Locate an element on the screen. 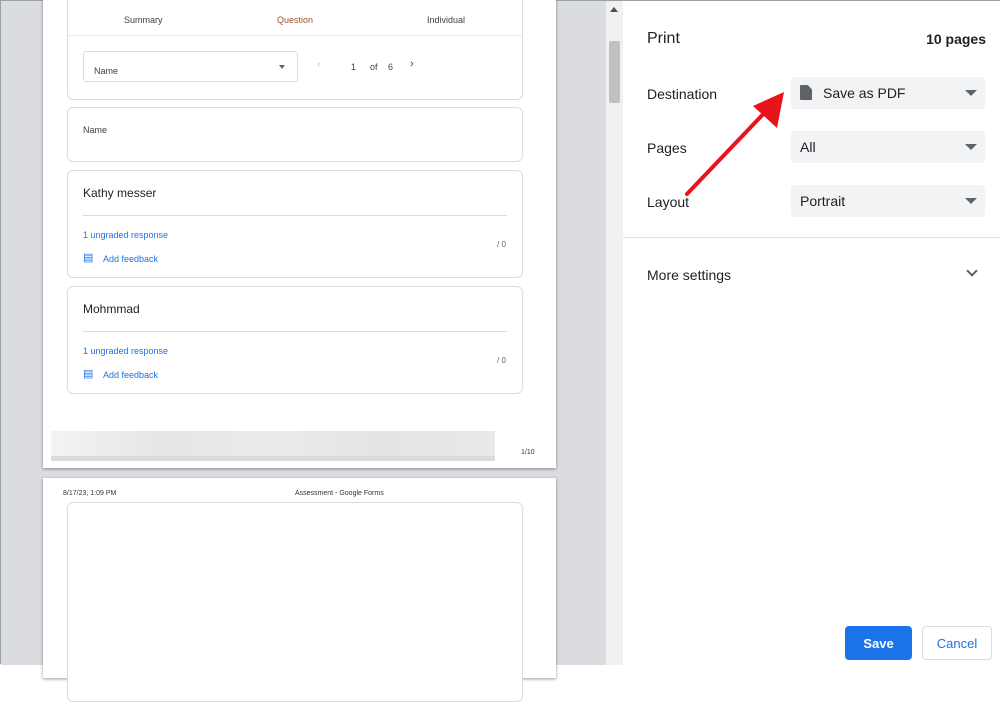  destination-select: Save as PDF is located at coordinates (888, 93).